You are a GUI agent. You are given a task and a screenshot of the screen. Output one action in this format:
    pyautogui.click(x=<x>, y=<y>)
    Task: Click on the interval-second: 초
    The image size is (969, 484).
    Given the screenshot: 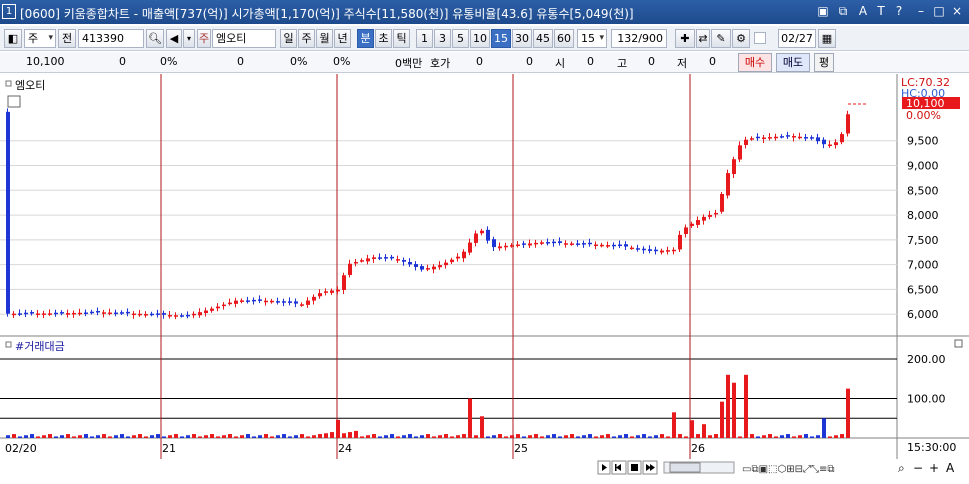 What is the action you would take?
    pyautogui.click(x=383, y=38)
    